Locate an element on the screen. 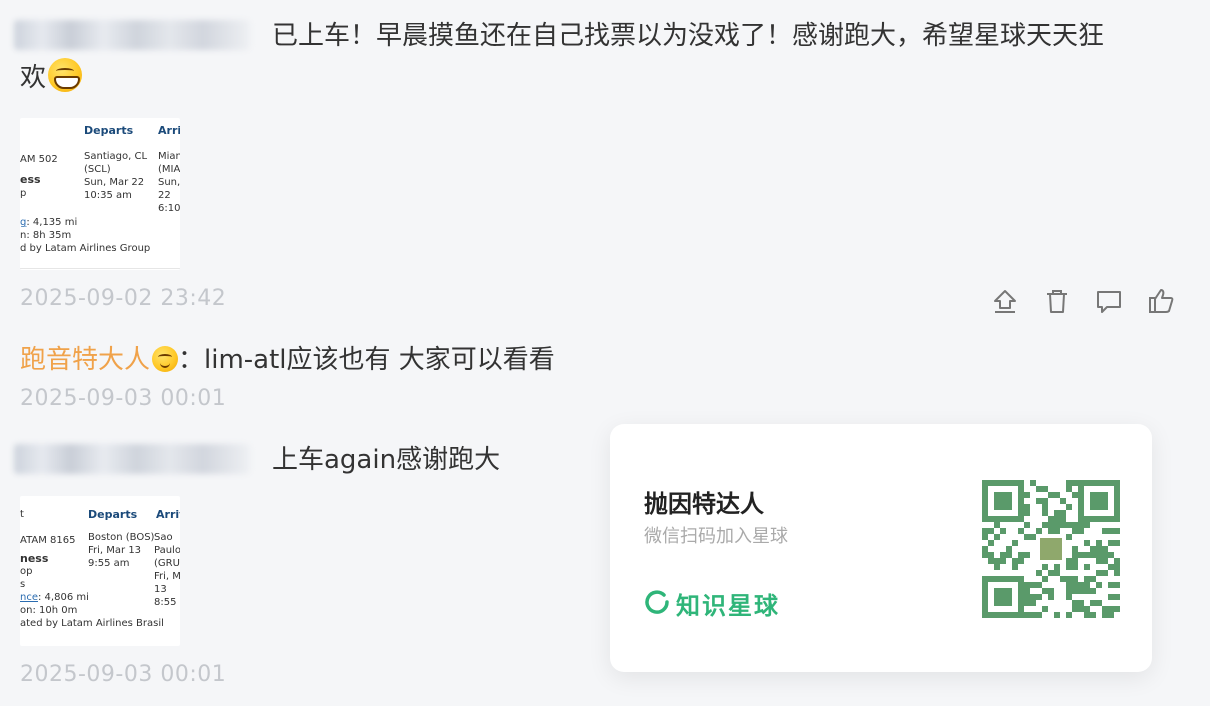 Image resolution: width=1210 pixels, height=706 pixels. departs-time: 10:35 am is located at coordinates (108, 195).